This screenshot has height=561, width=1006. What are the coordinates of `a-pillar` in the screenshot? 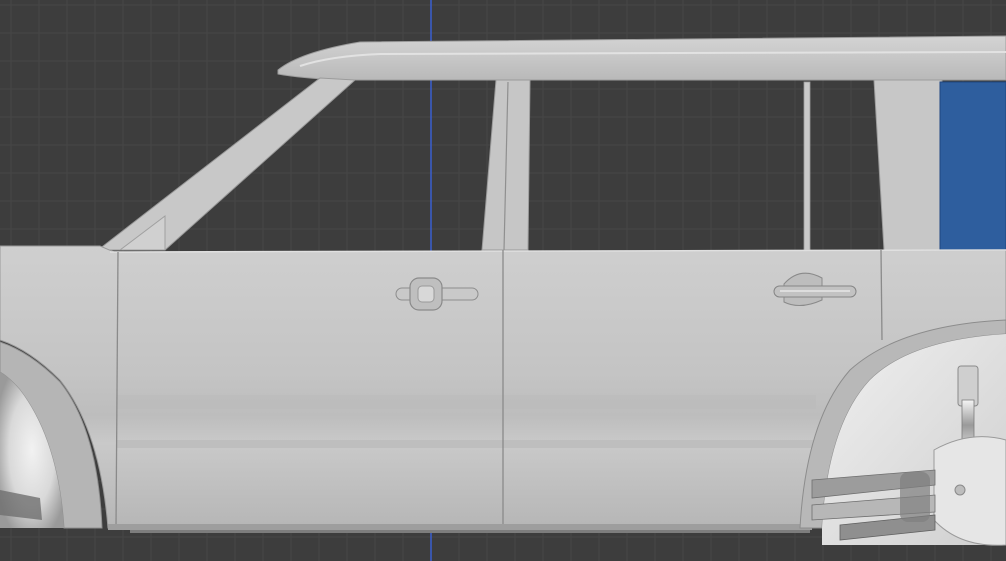 It's located at (226, 164).